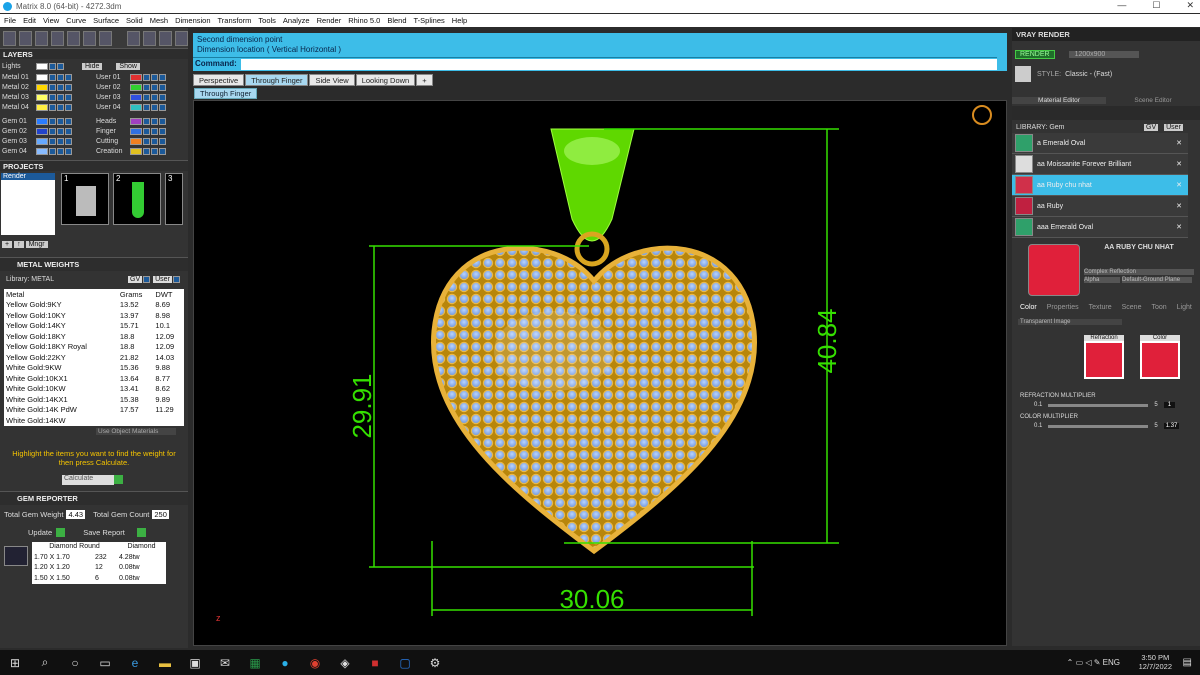 Image resolution: width=1200 pixels, height=675 pixels. What do you see at coordinates (1059, 100) in the screenshot?
I see `tab-material-editor: Material Editor` at bounding box center [1059, 100].